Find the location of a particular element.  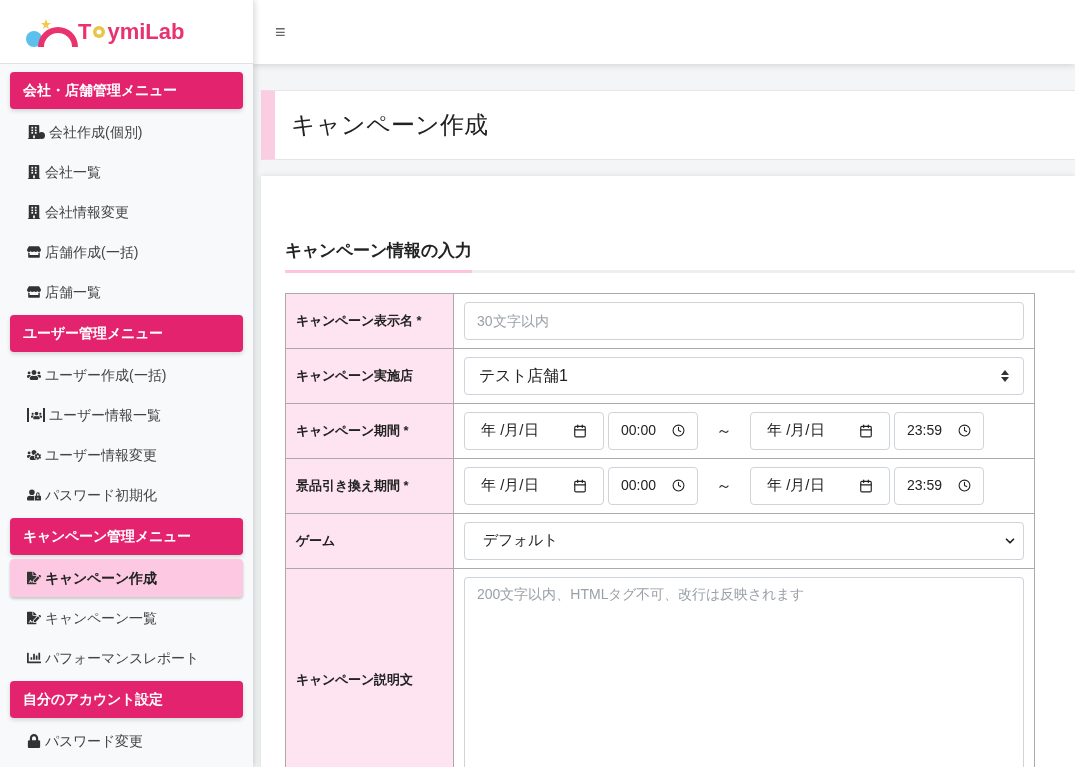

user-lock-icon is located at coordinates (34, 495).